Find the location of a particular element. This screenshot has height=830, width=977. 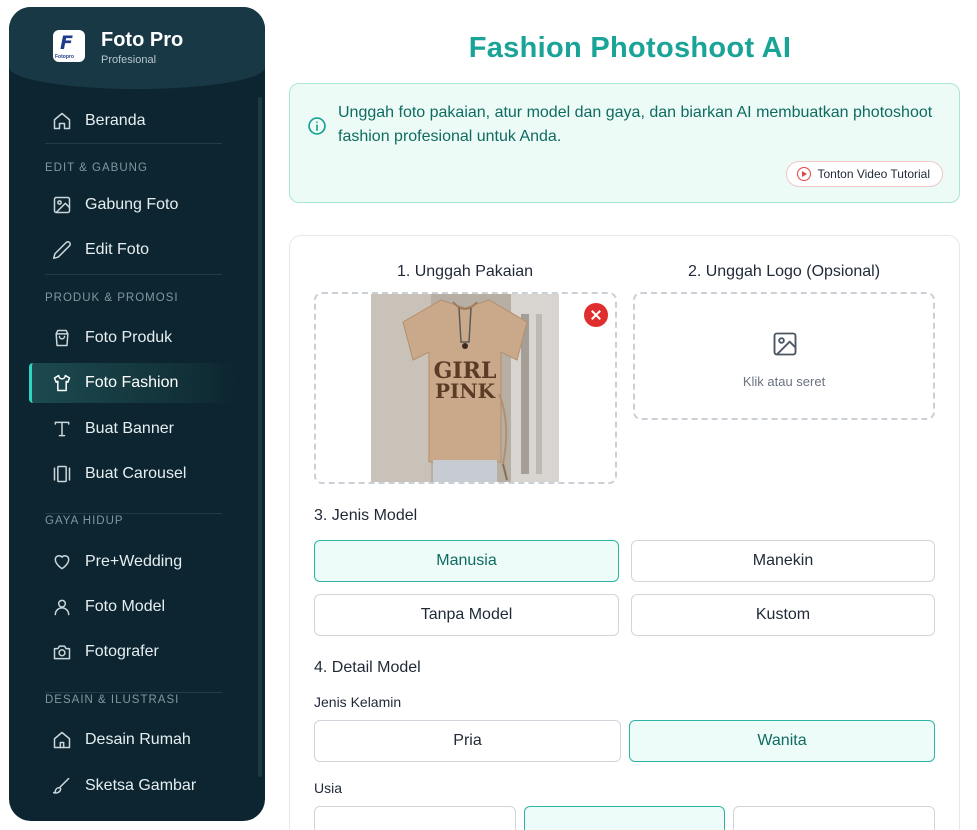

model-type-option-tanpa-model: Tanpa Model is located at coordinates (466, 615).